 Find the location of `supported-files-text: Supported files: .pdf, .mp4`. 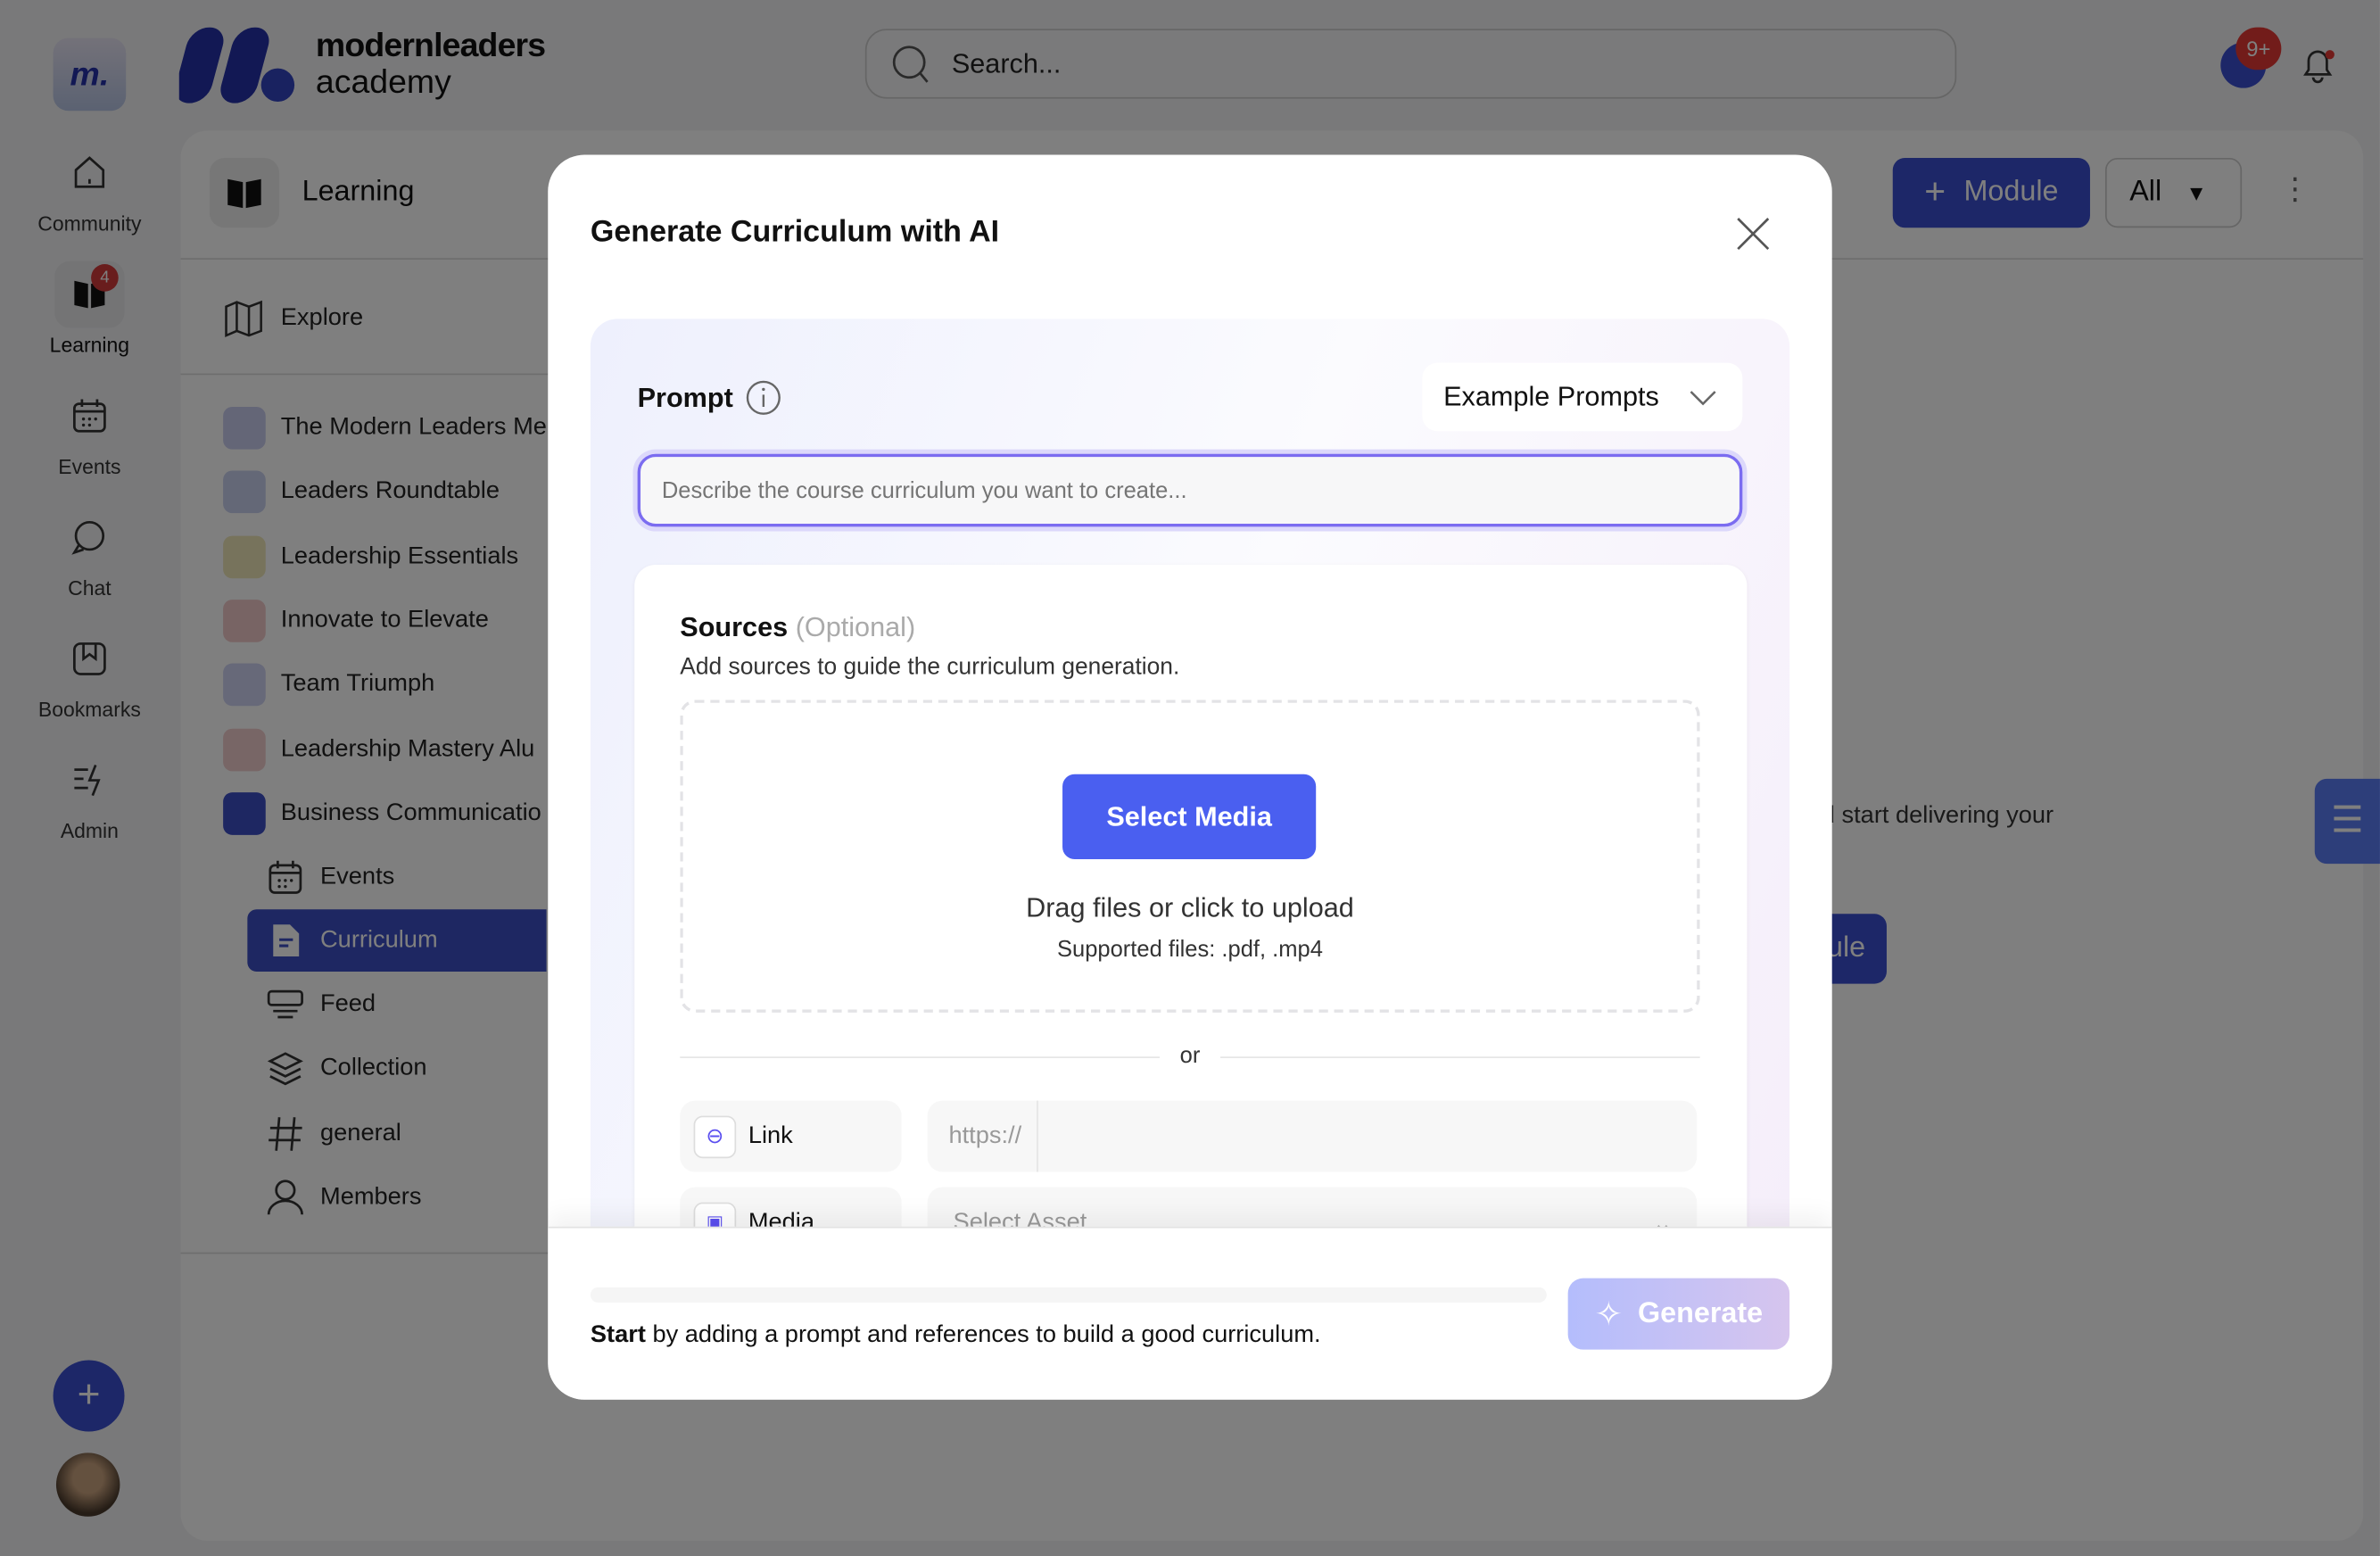

supported-files-text: Supported files: .pdf, .mp4 is located at coordinates (1189, 949).